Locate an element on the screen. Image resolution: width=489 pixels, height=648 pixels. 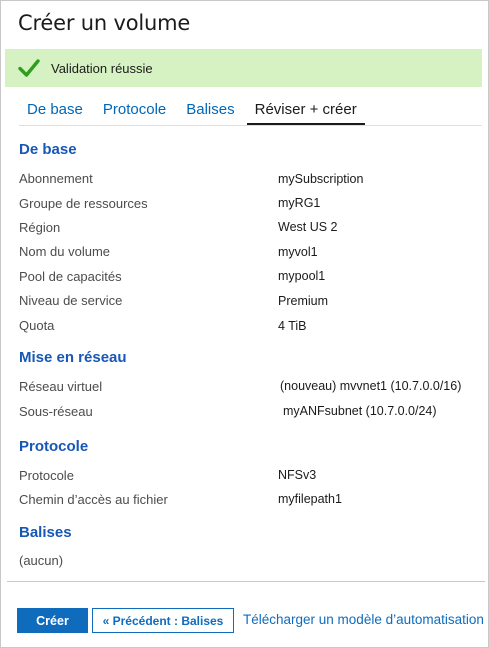
tab-divider is located at coordinates (250, 125).